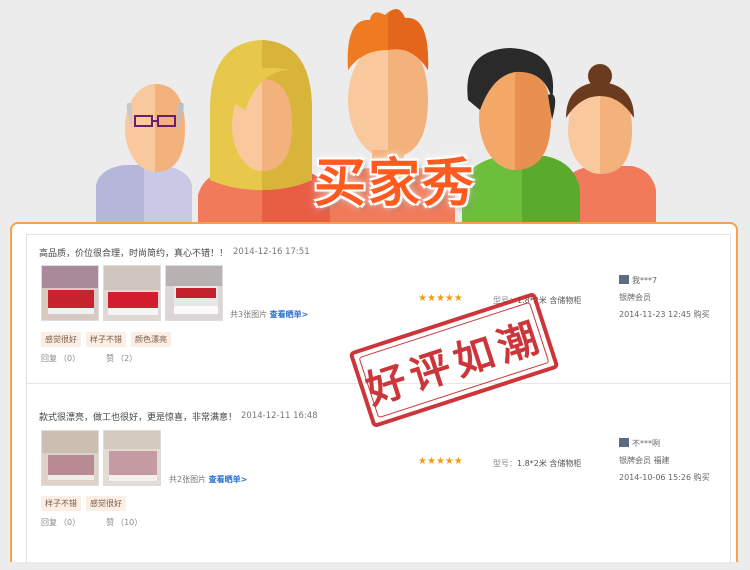  I want to click on review-text: 款式很漂亮，做工也很好，更是惊喜，非常满意！, so click(138, 418).